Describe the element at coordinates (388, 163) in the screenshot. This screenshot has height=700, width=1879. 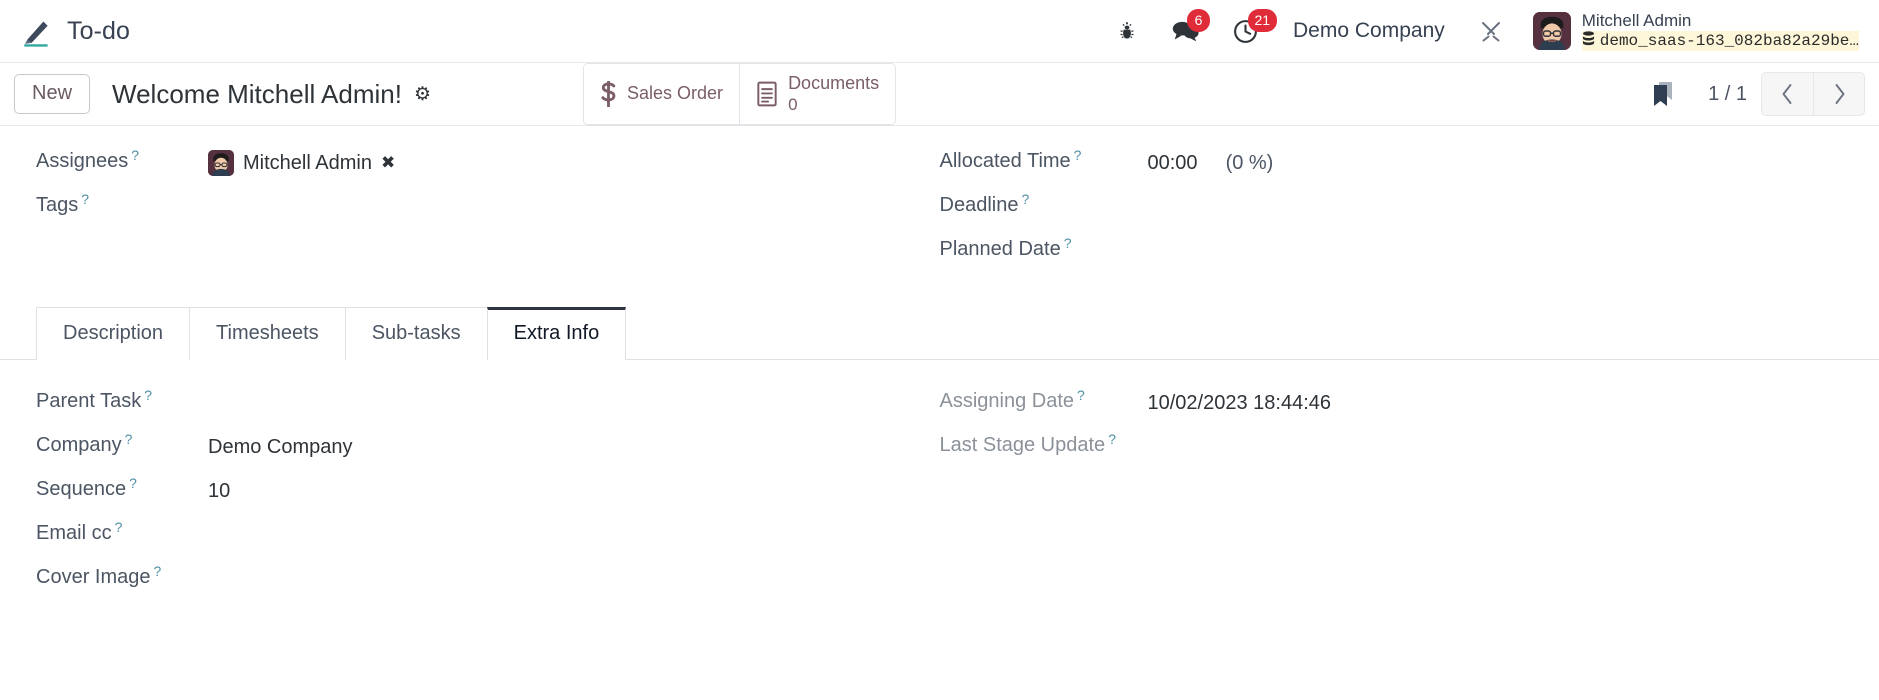
I see `close-icon: ✖` at that location.